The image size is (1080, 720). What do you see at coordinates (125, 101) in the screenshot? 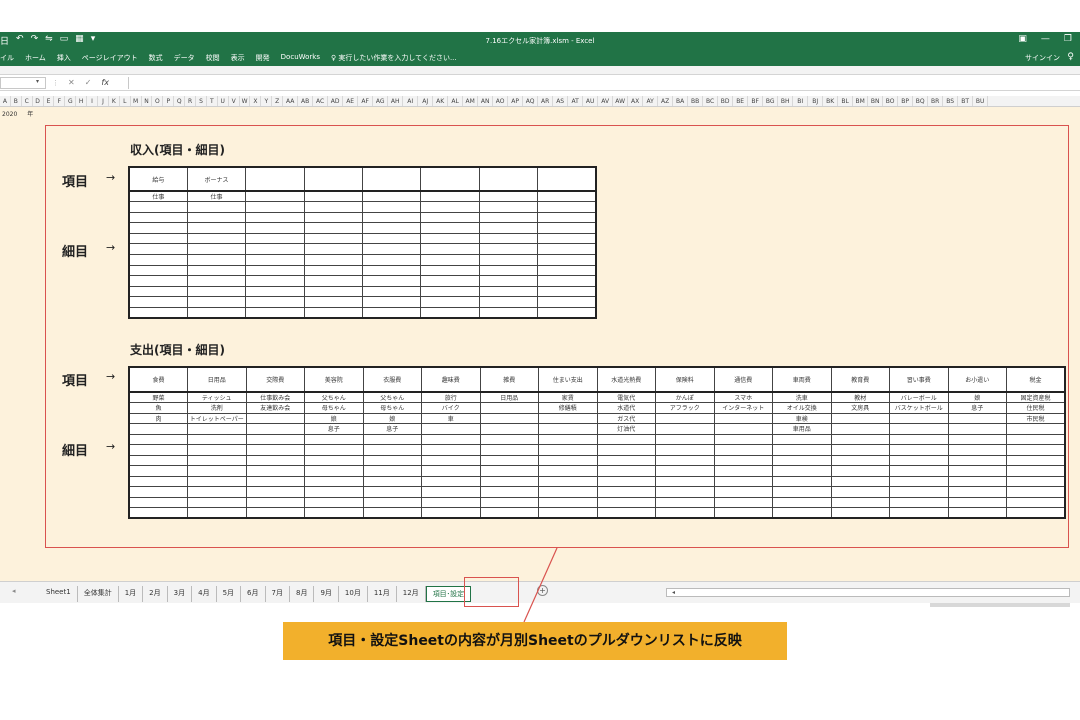
I see `column-header: L` at bounding box center [125, 101].